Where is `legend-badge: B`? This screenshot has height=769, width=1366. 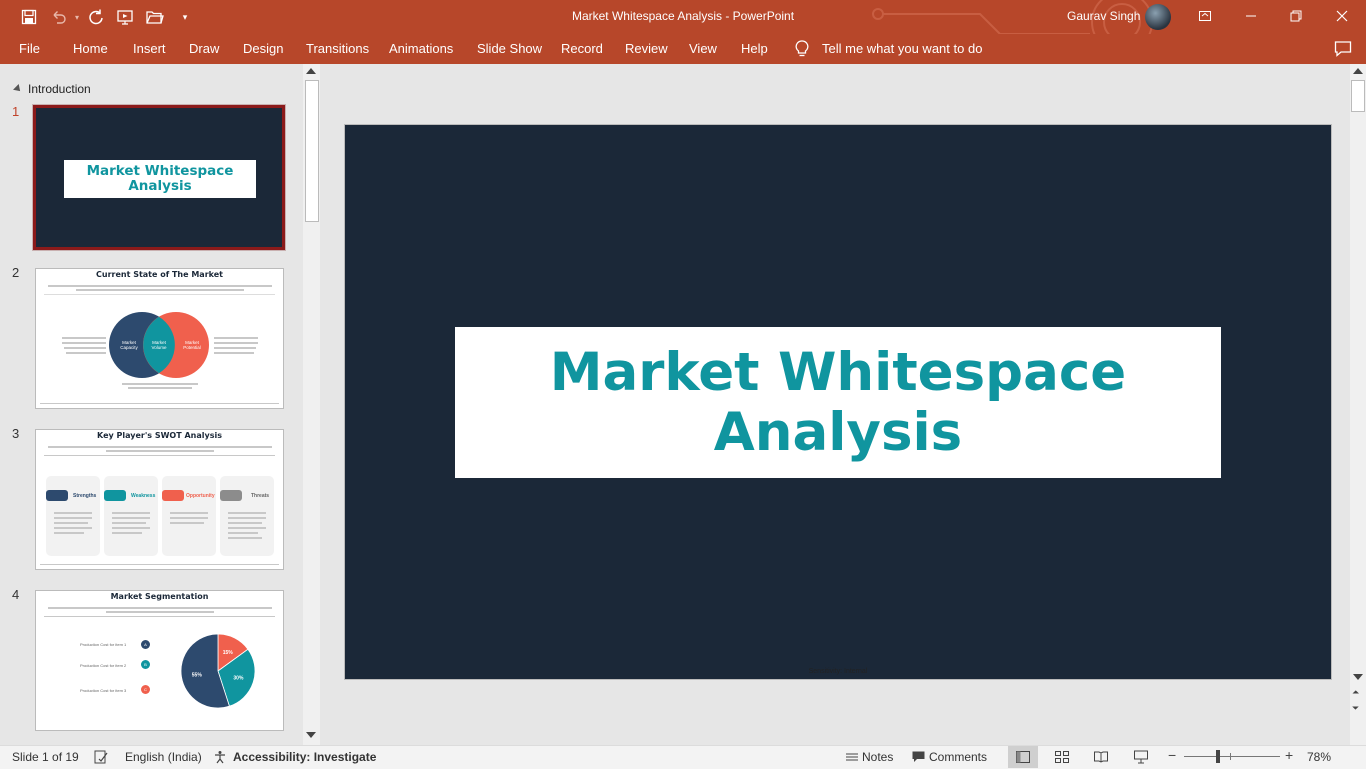 legend-badge: B is located at coordinates (145, 664).